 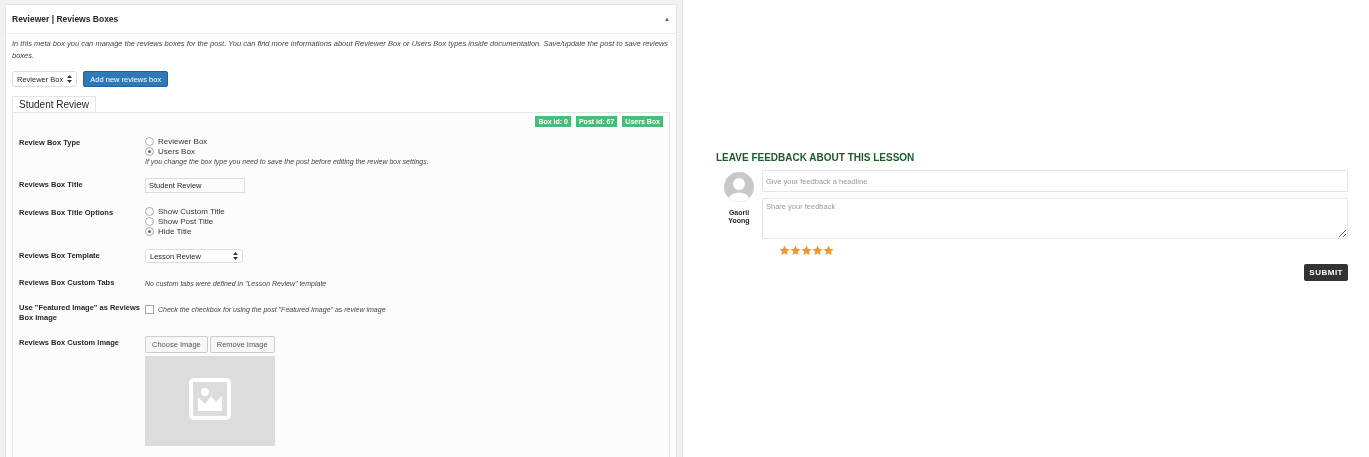 I want to click on avatar-icon, so click(x=739, y=187).